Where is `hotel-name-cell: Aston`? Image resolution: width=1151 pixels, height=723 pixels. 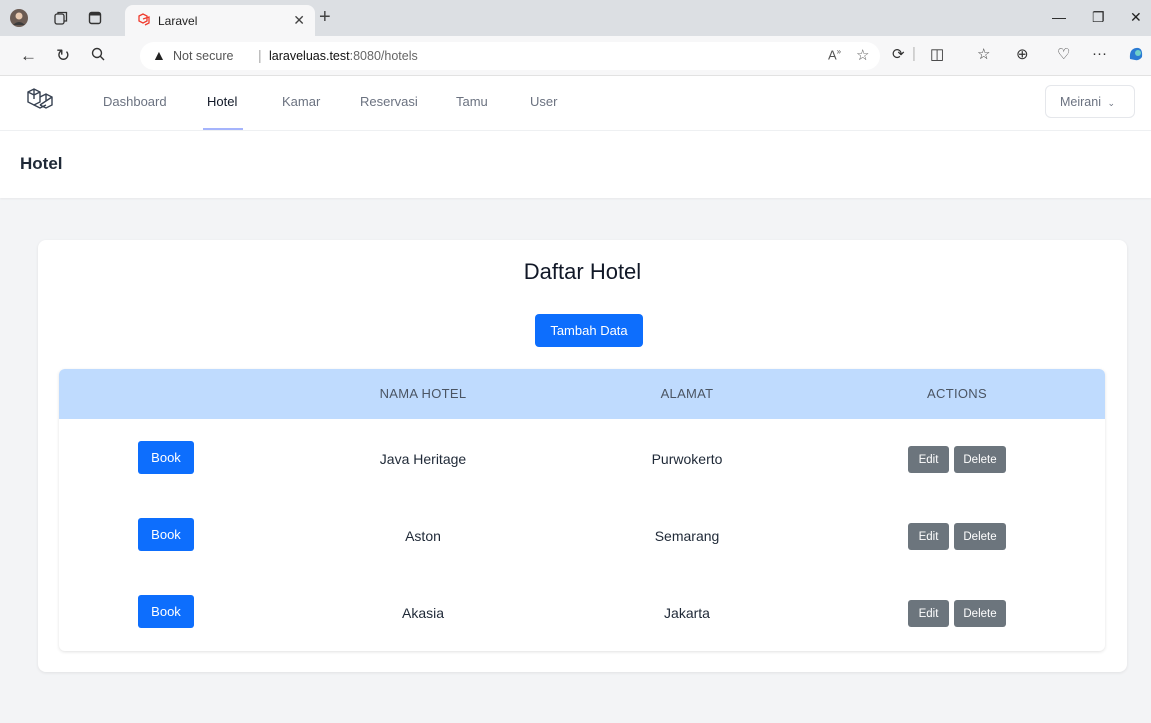
hotel-name-cell: Aston is located at coordinates (423, 536).